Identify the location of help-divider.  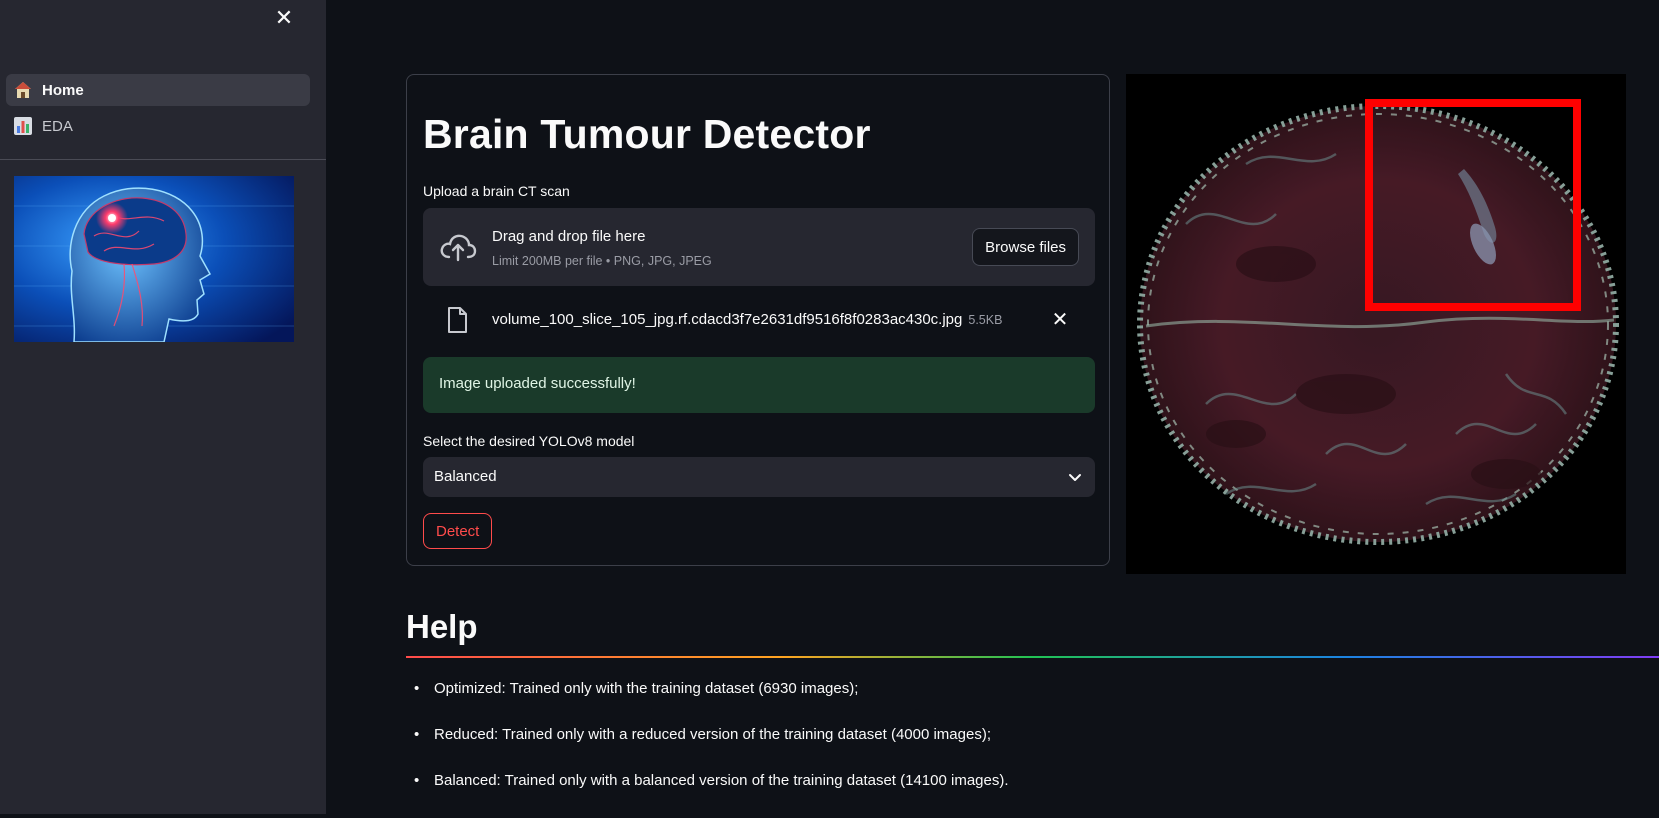
(1032, 657).